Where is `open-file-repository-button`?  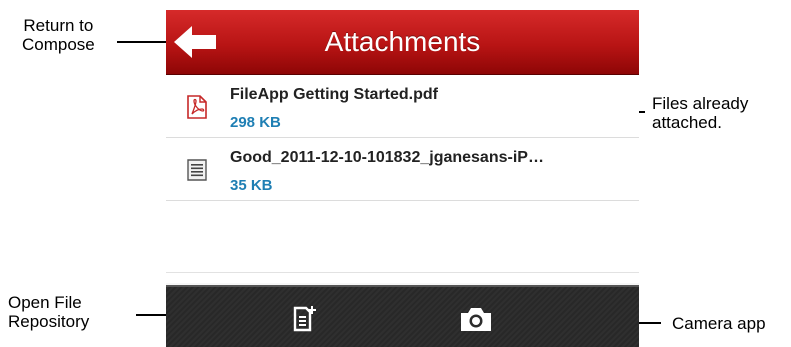
open-file-repository-button is located at coordinates (305, 319).